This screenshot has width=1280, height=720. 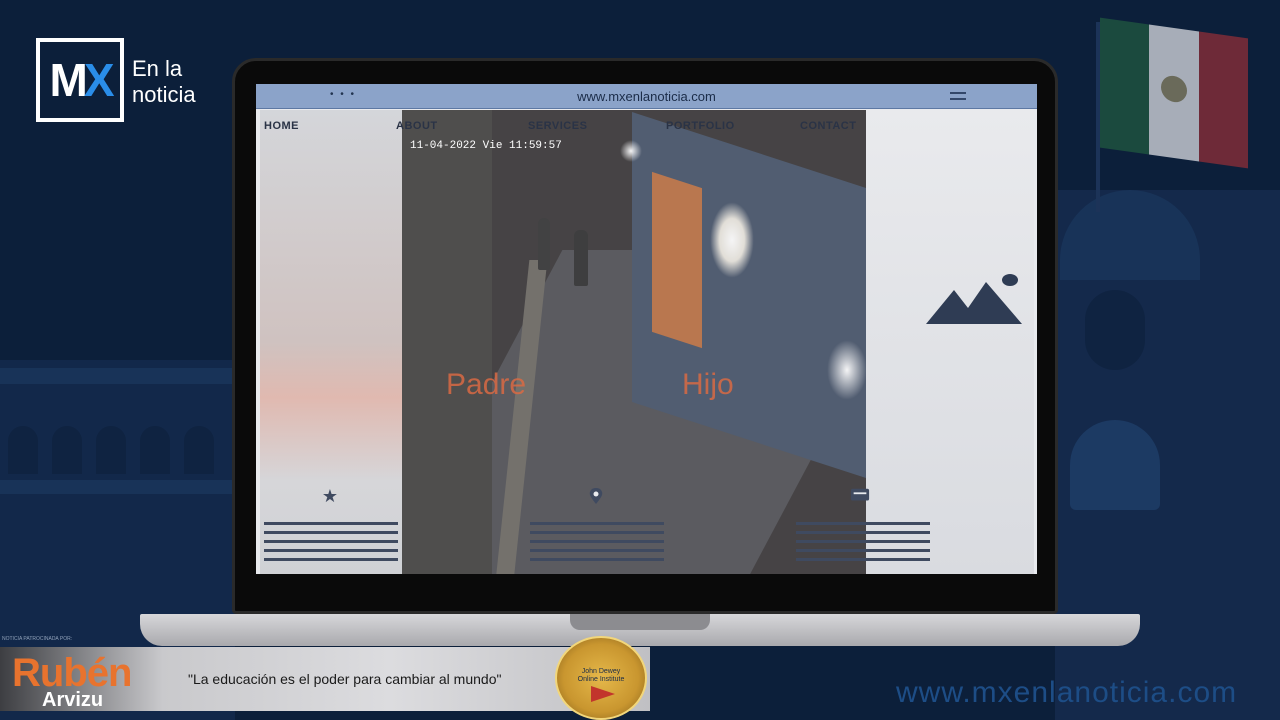 I want to click on label-padre: Padre, so click(x=486, y=384).